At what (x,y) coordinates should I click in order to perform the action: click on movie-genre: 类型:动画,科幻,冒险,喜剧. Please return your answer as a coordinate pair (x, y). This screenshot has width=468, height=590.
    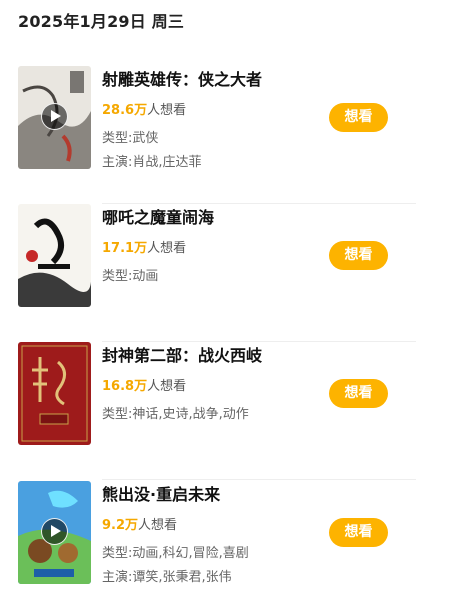
    Looking at the image, I should click on (175, 553).